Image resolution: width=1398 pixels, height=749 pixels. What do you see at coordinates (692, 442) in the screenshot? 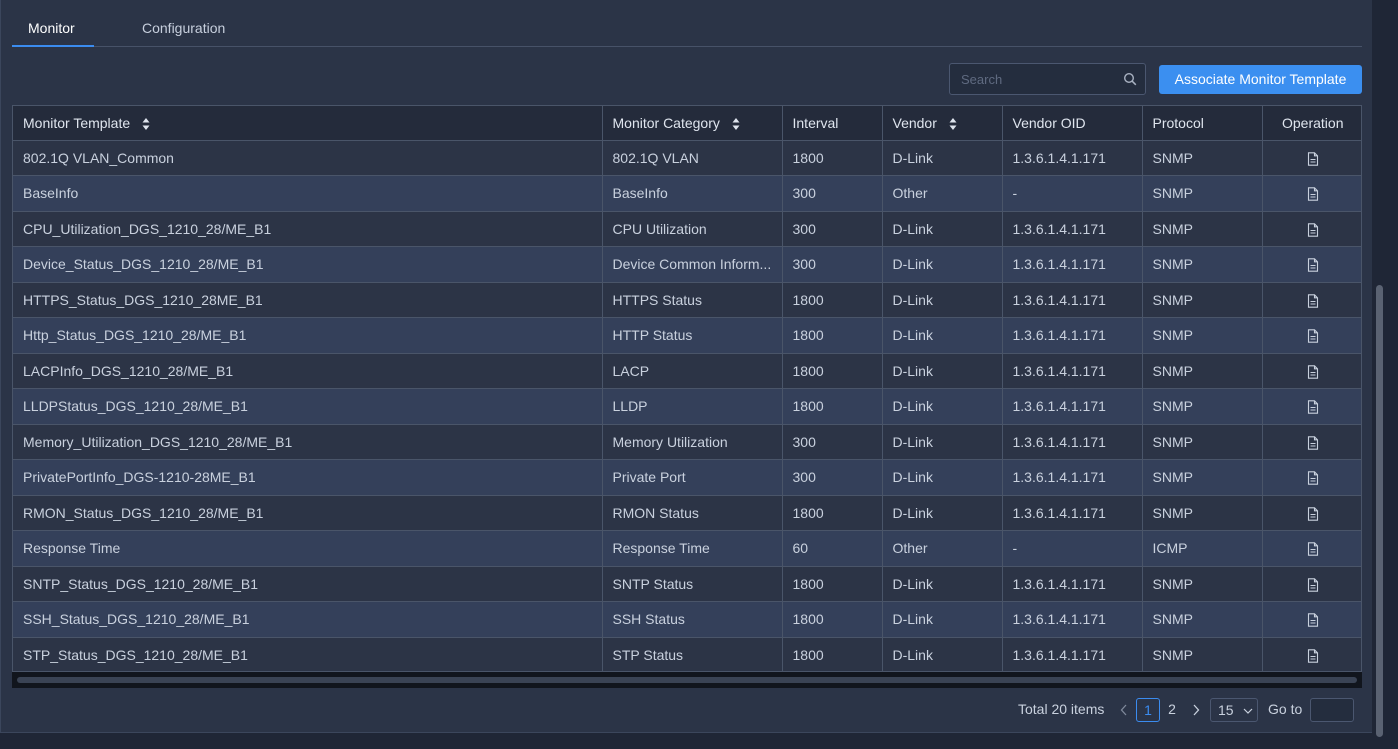
I see `monitor-category-cell: Memory Utilization` at bounding box center [692, 442].